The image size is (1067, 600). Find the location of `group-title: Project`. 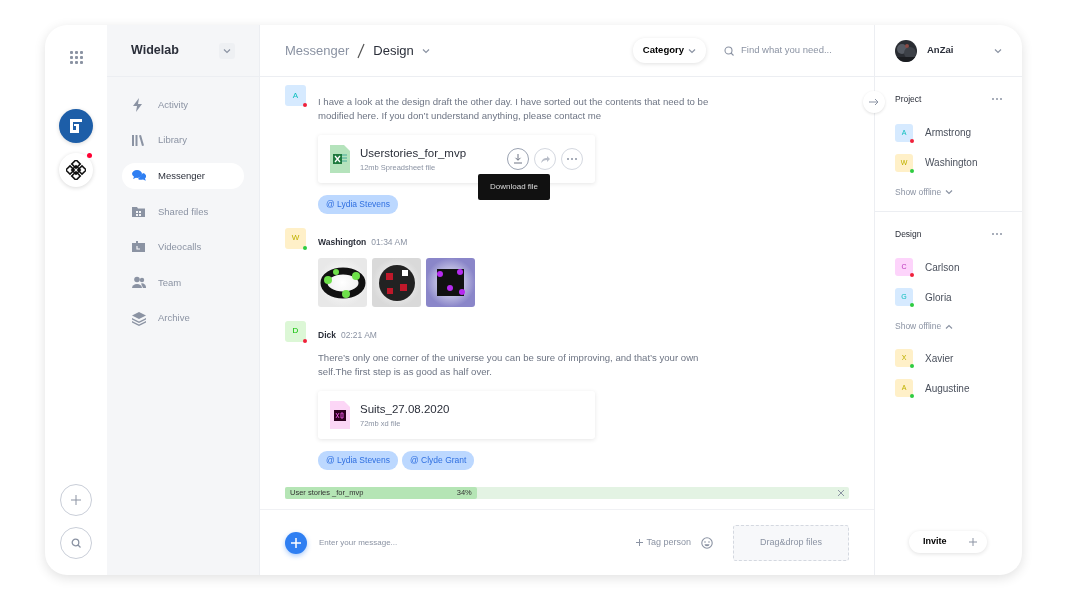

group-title: Project is located at coordinates (908, 99).